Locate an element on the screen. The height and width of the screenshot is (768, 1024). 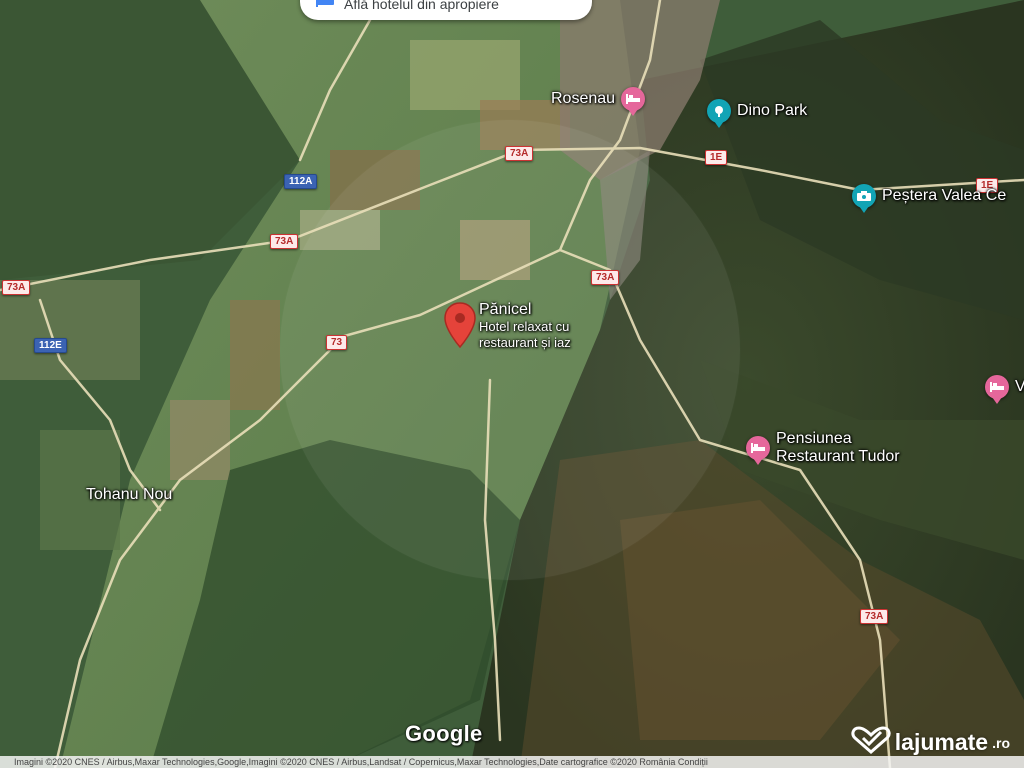
poi-pestera-valea: Peștera Valea Ce is located at coordinates (929, 198).